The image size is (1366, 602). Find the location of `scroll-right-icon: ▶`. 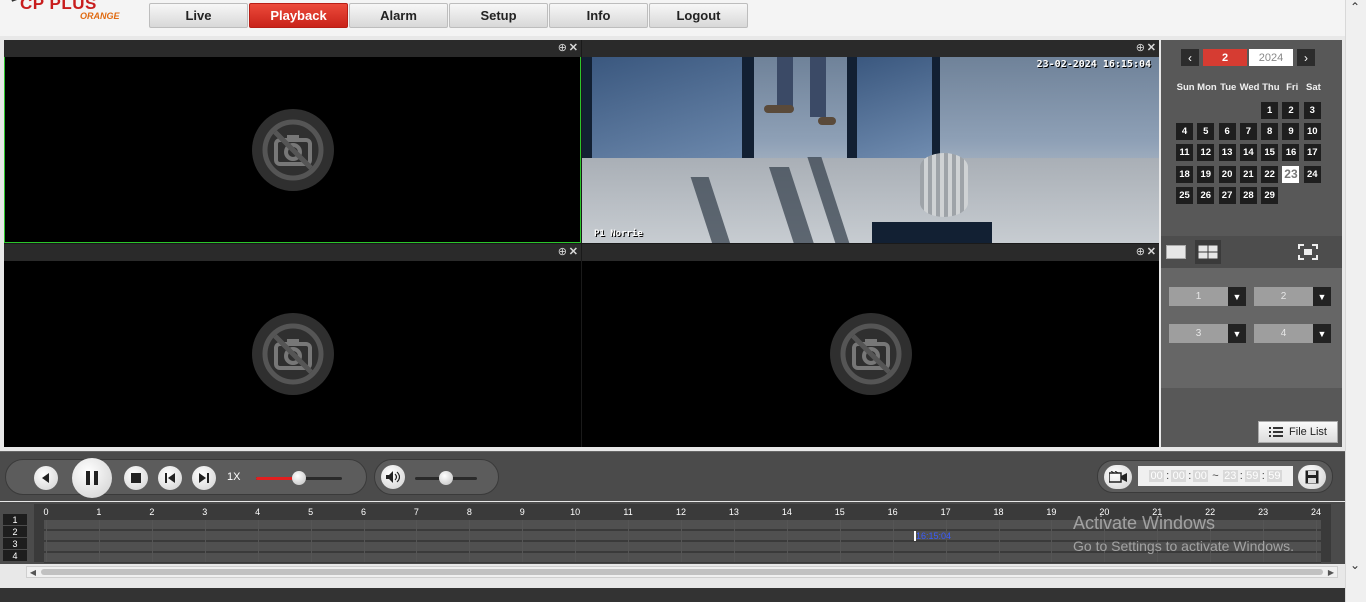

scroll-right-icon: ▶ is located at coordinates (1331, 572).